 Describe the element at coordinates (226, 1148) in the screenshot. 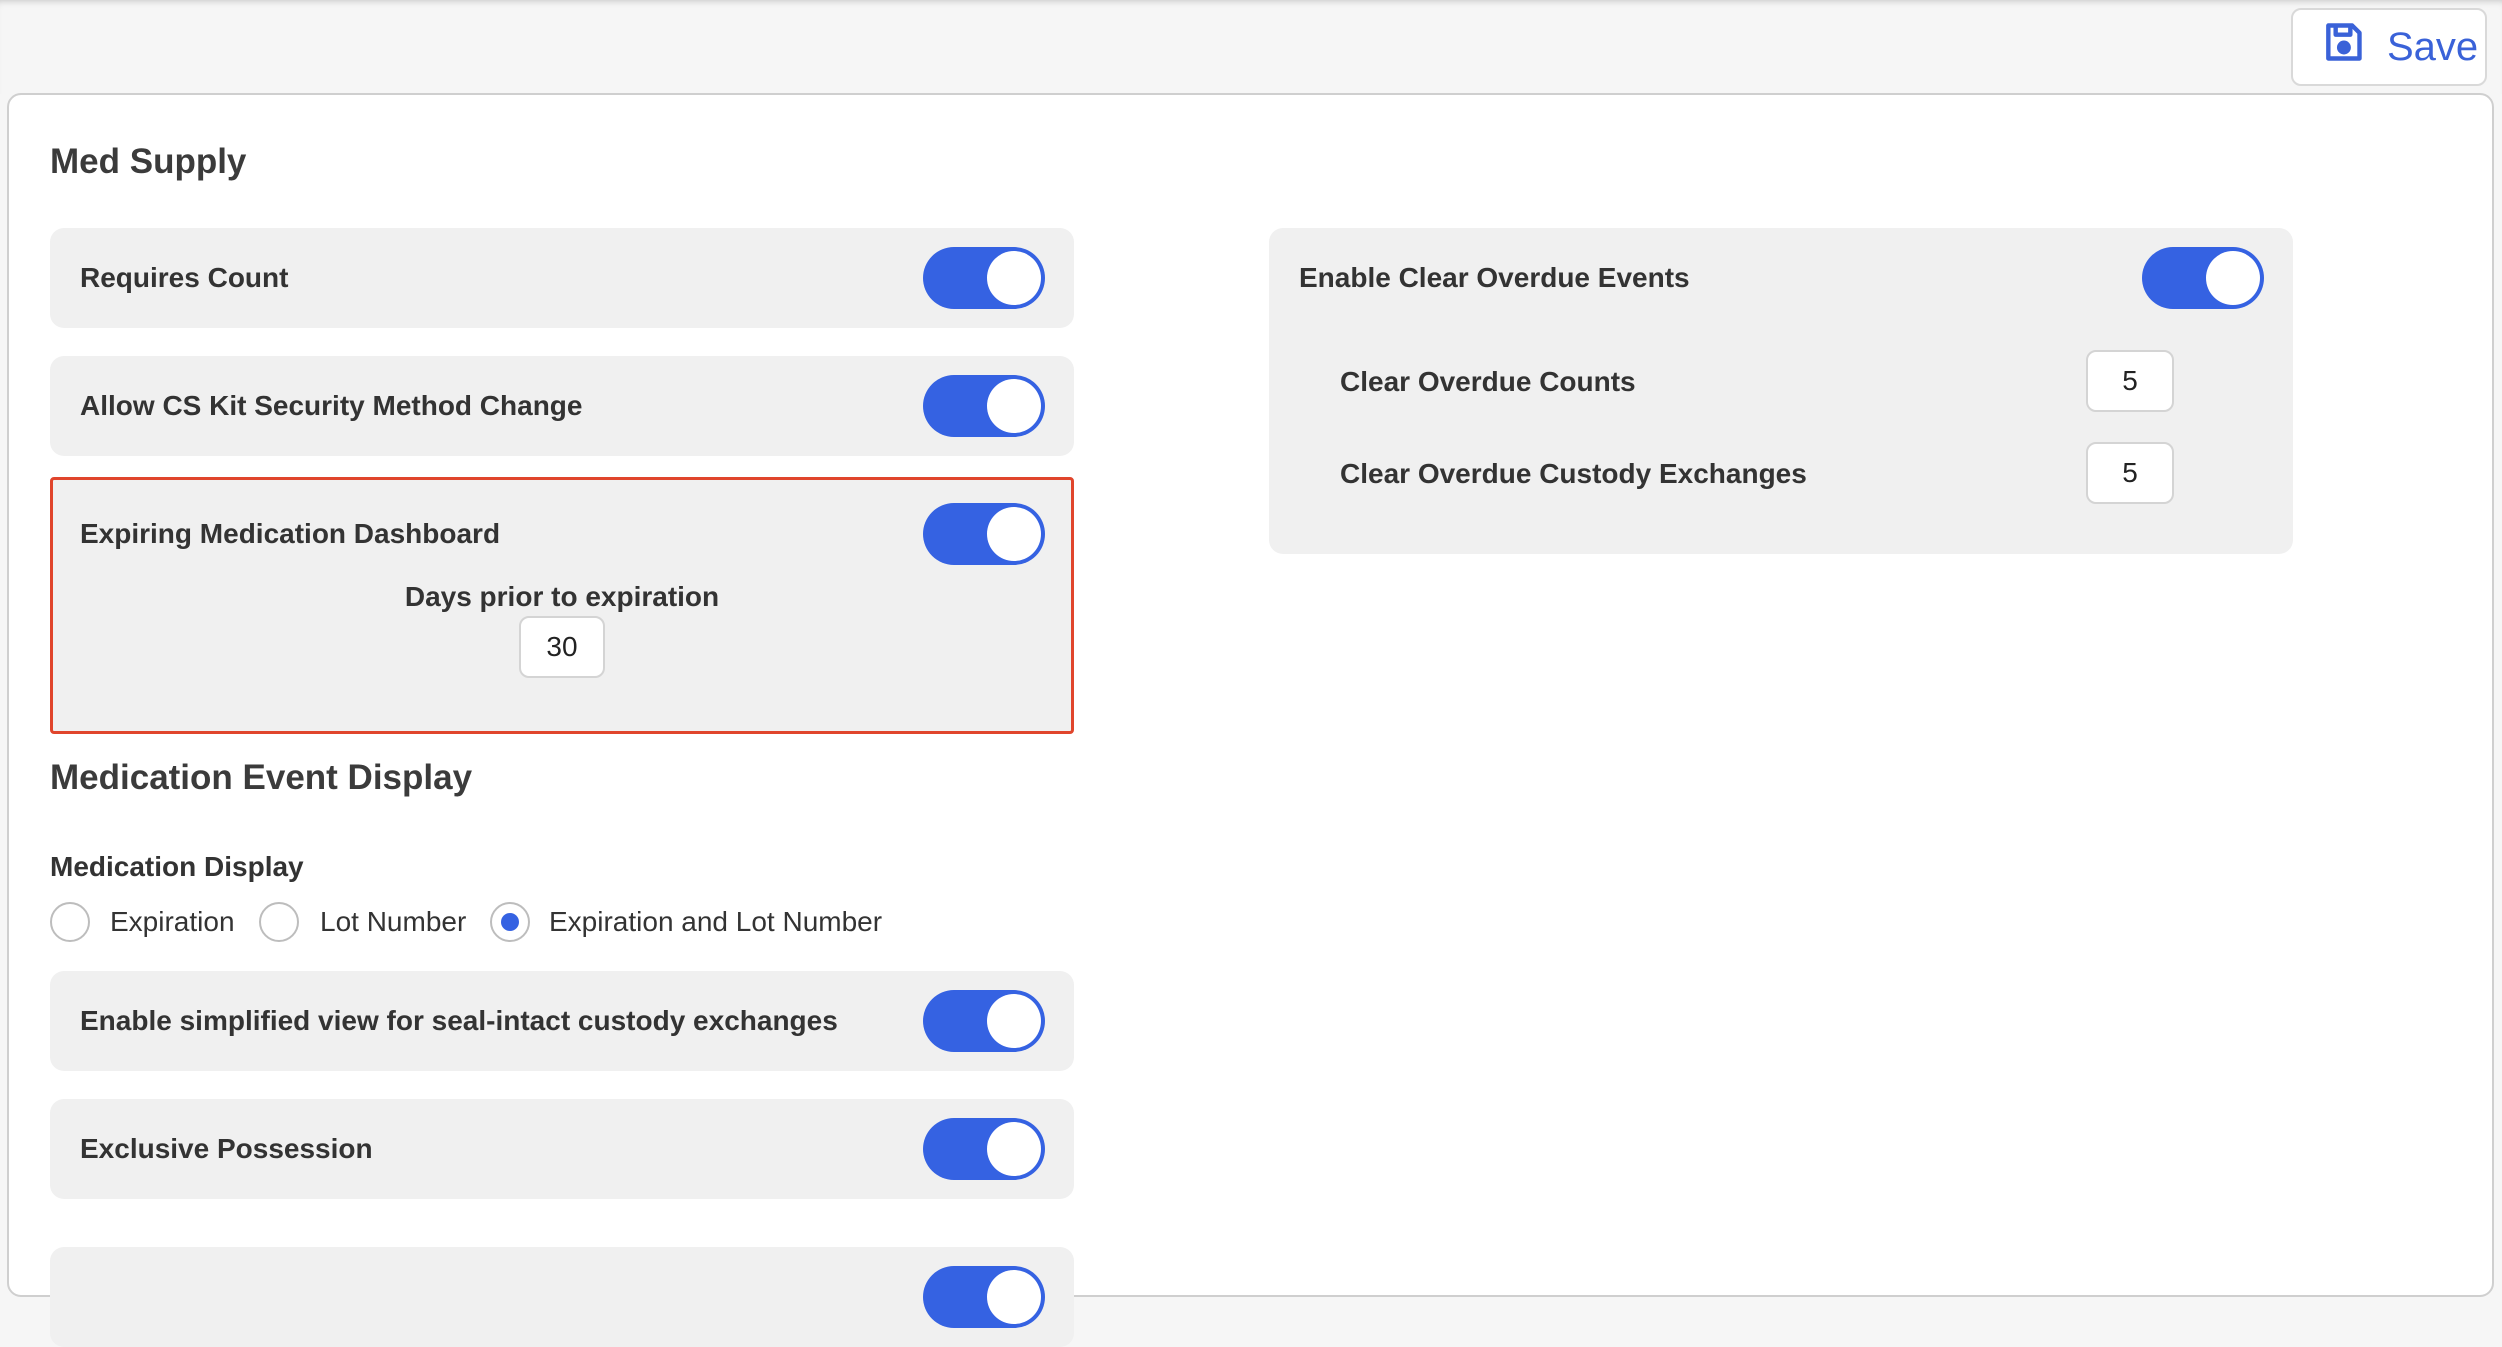

I see `exclusive-possession-label: Exclusive Possession` at that location.